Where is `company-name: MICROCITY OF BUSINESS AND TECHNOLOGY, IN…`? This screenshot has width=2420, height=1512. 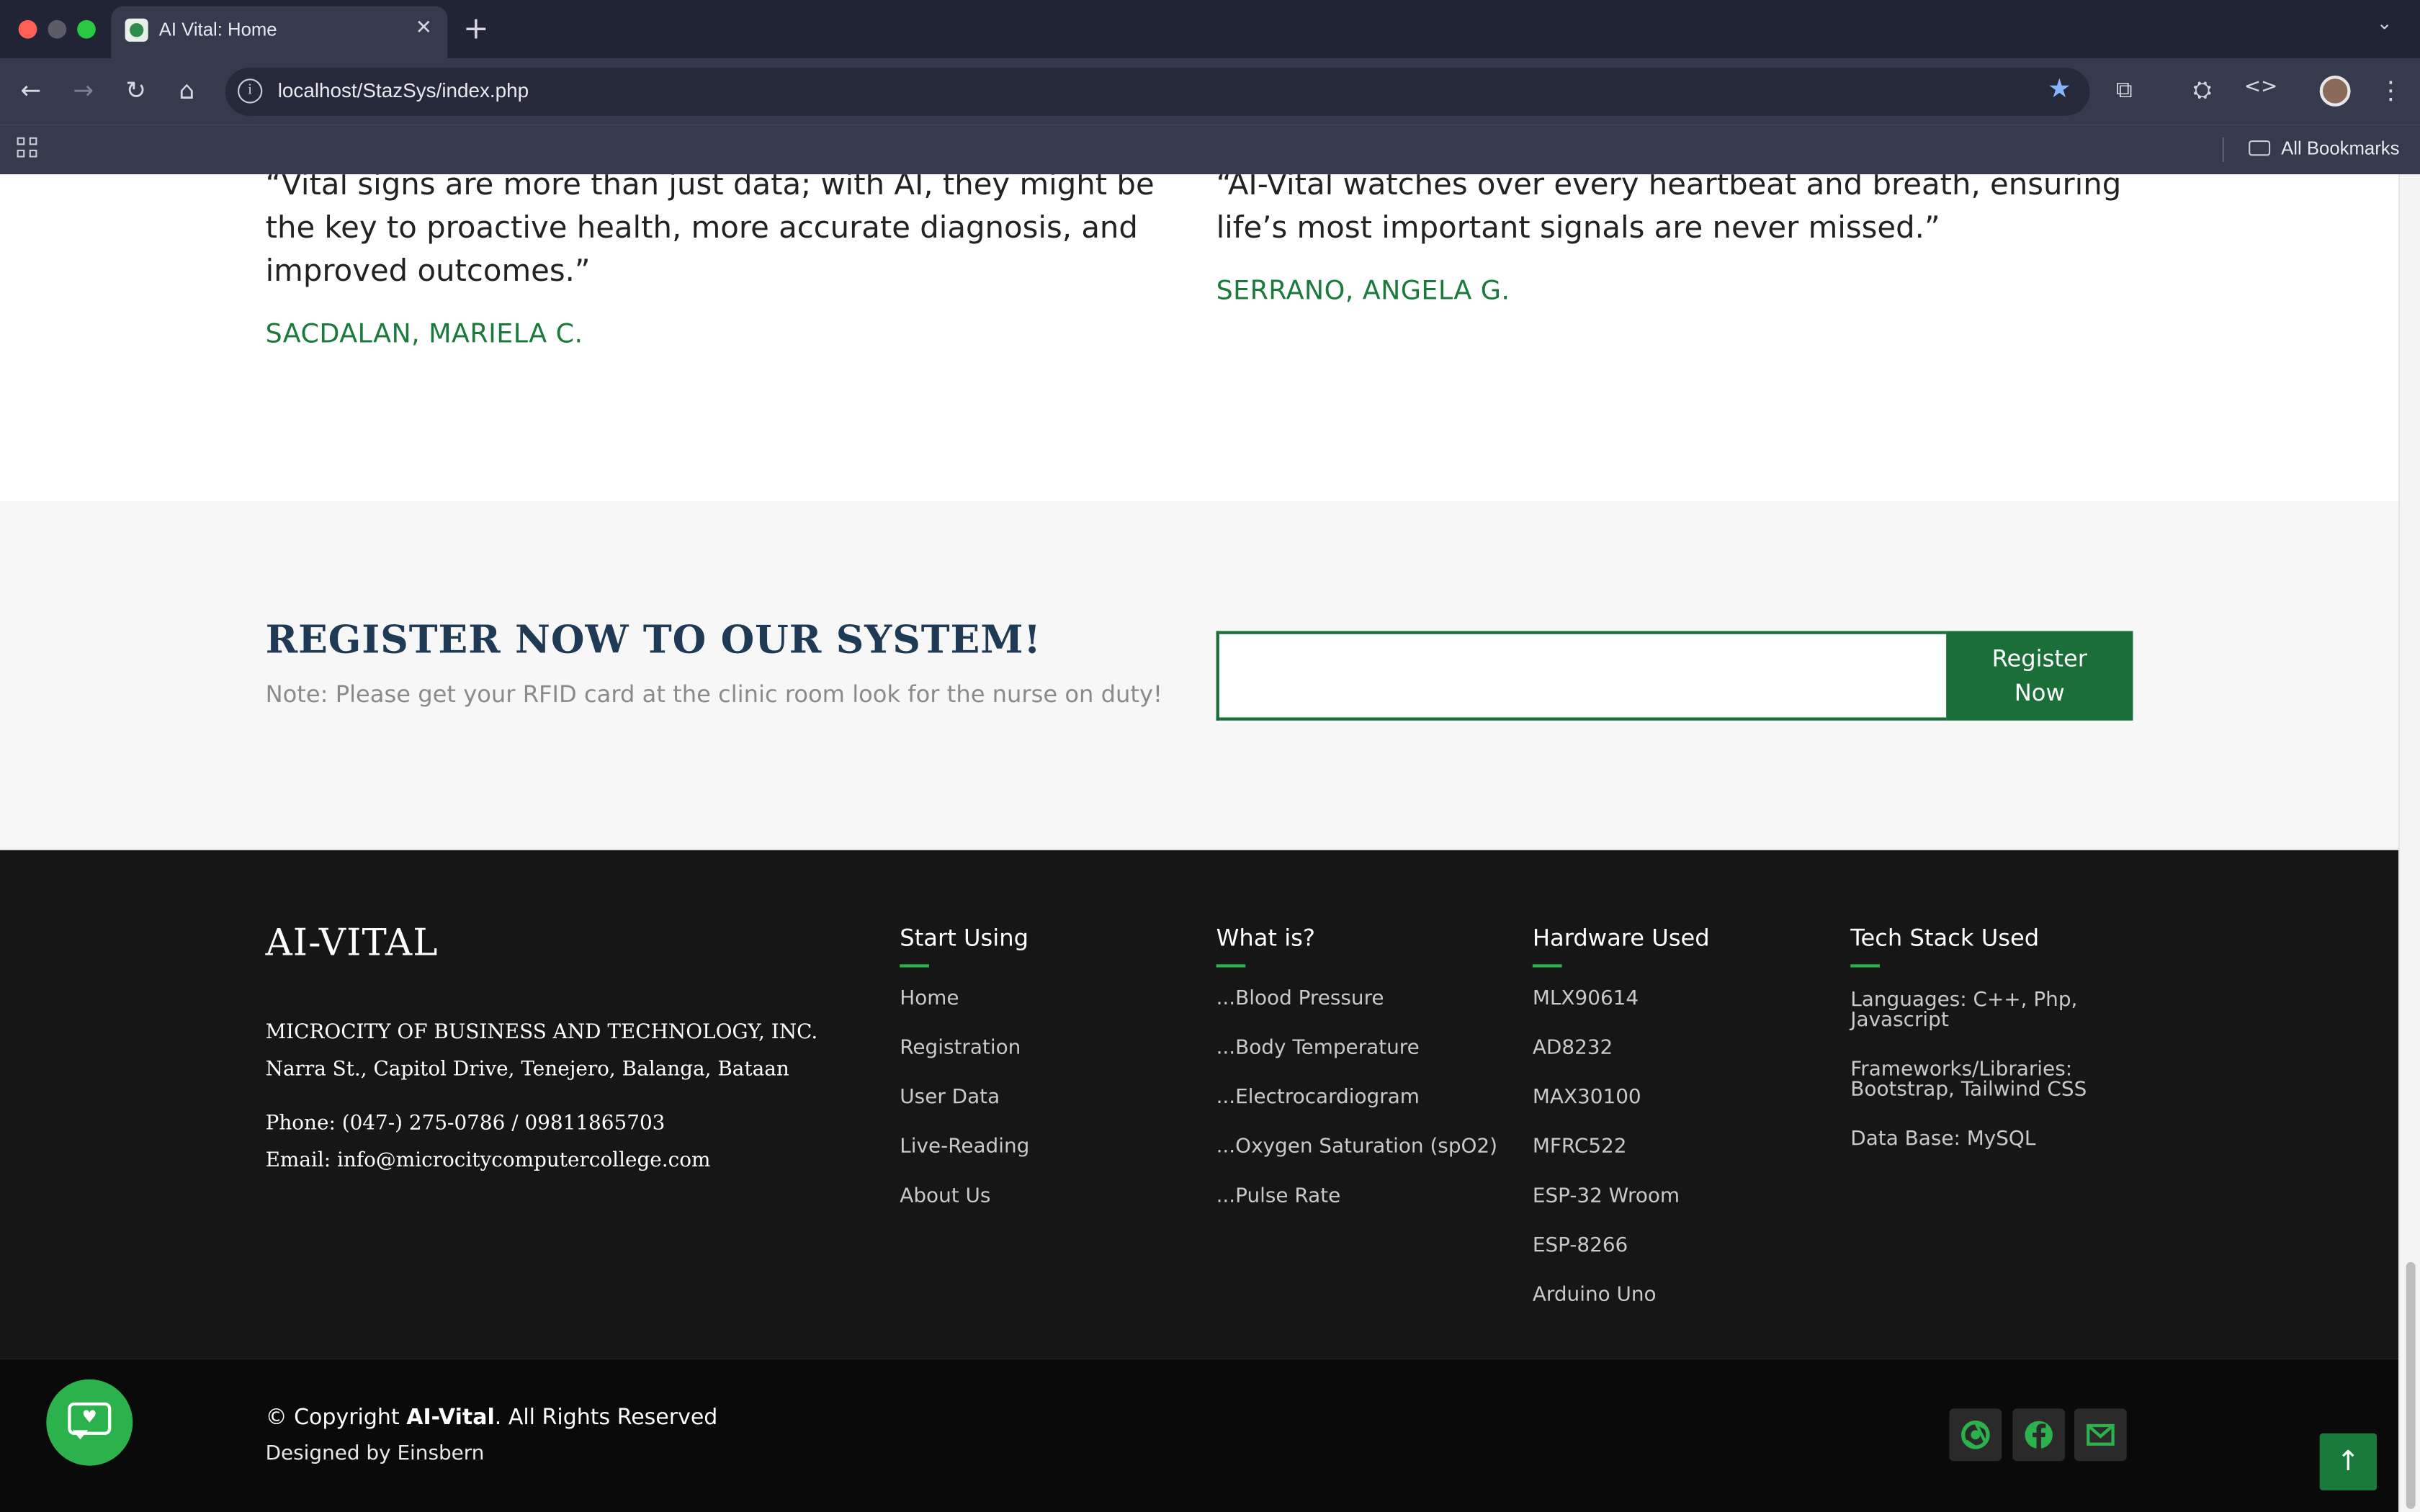
company-name: MICROCITY OF BUSINESS AND TECHNOLOGY, IN… is located at coordinates (541, 1033).